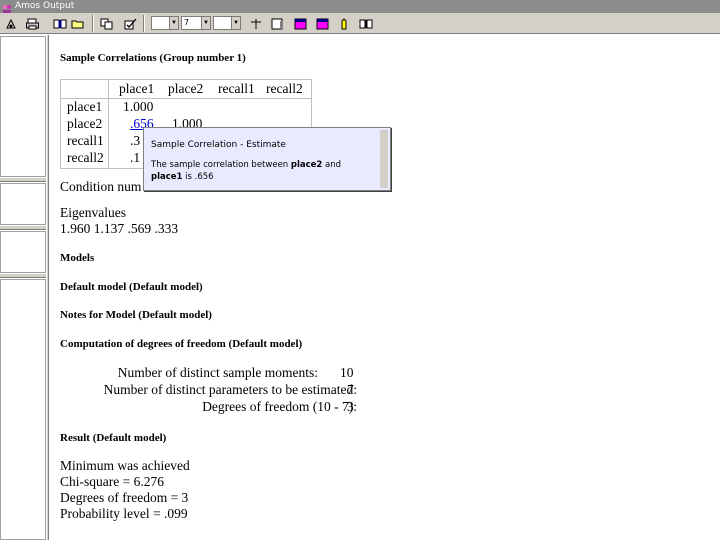  What do you see at coordinates (124, 497) in the screenshot?
I see `result-line: Degrees of freedom = 3` at bounding box center [124, 497].